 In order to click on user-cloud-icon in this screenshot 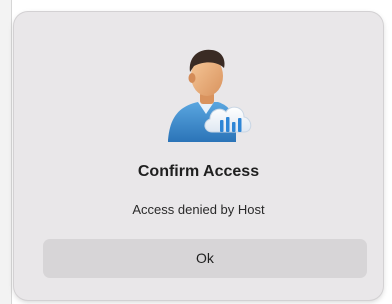, I will do `click(210, 95)`.